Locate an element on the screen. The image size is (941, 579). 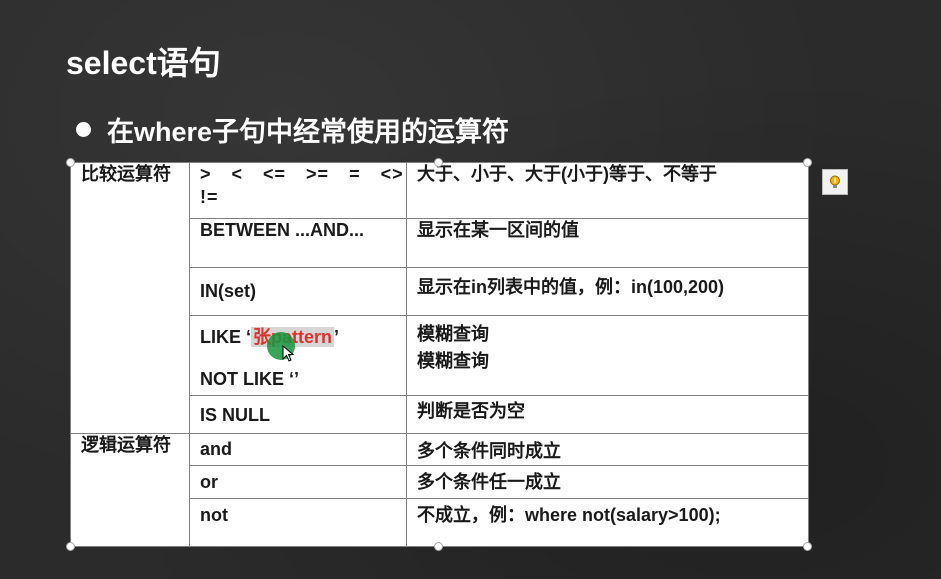
cell-operator: or is located at coordinates (298, 482).